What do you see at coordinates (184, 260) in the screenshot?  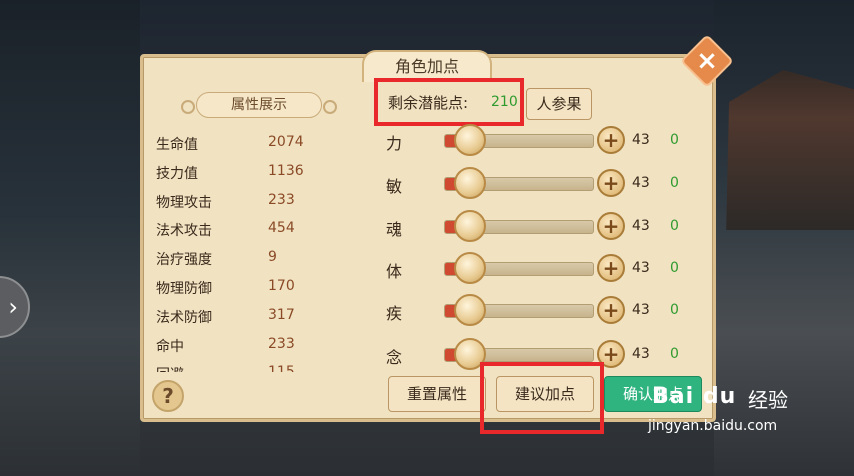 I see `stat-name: 治疗强度` at bounding box center [184, 260].